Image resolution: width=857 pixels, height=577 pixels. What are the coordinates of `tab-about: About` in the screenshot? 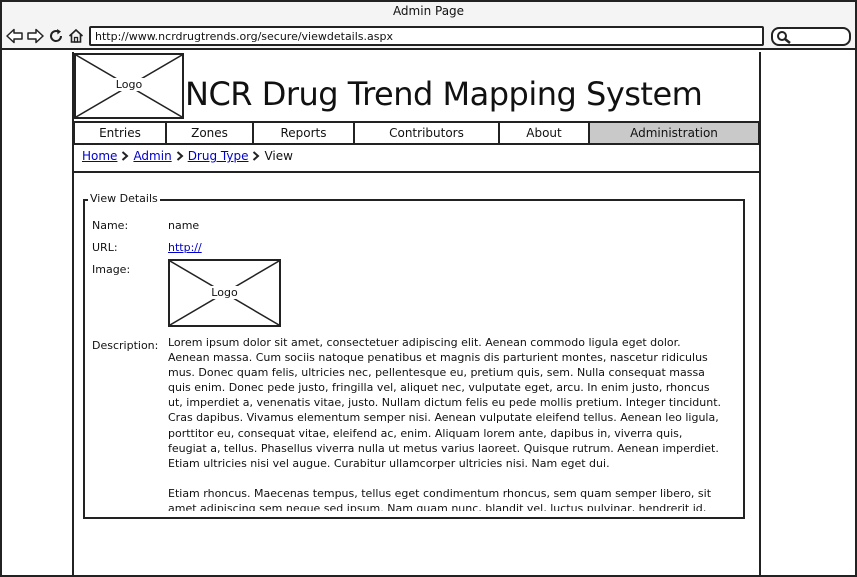 It's located at (545, 133).